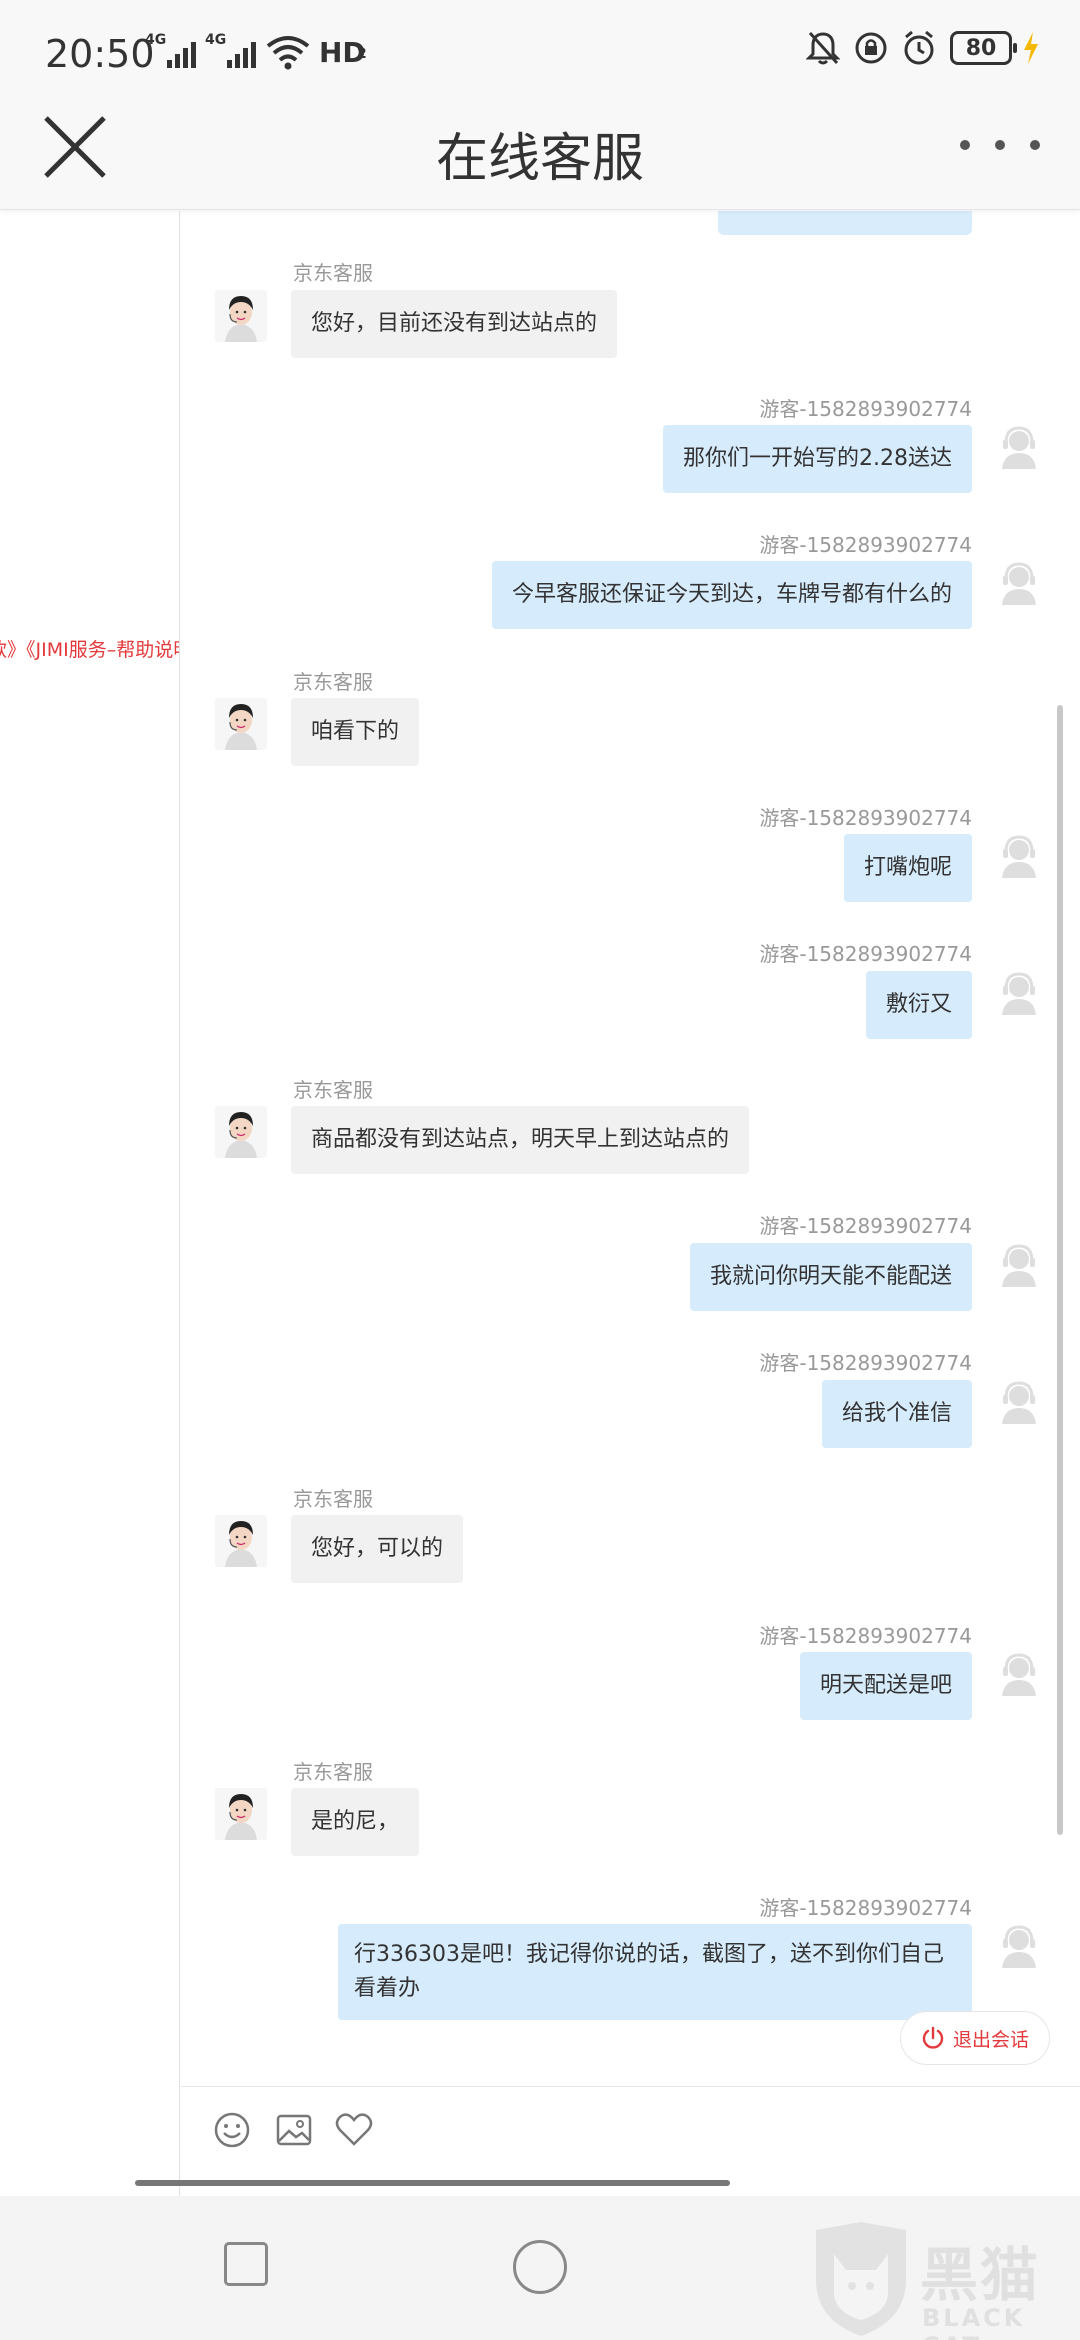 This screenshot has height=2340, width=1080. What do you see at coordinates (871, 48) in the screenshot?
I see `rotation-lock-icon` at bounding box center [871, 48].